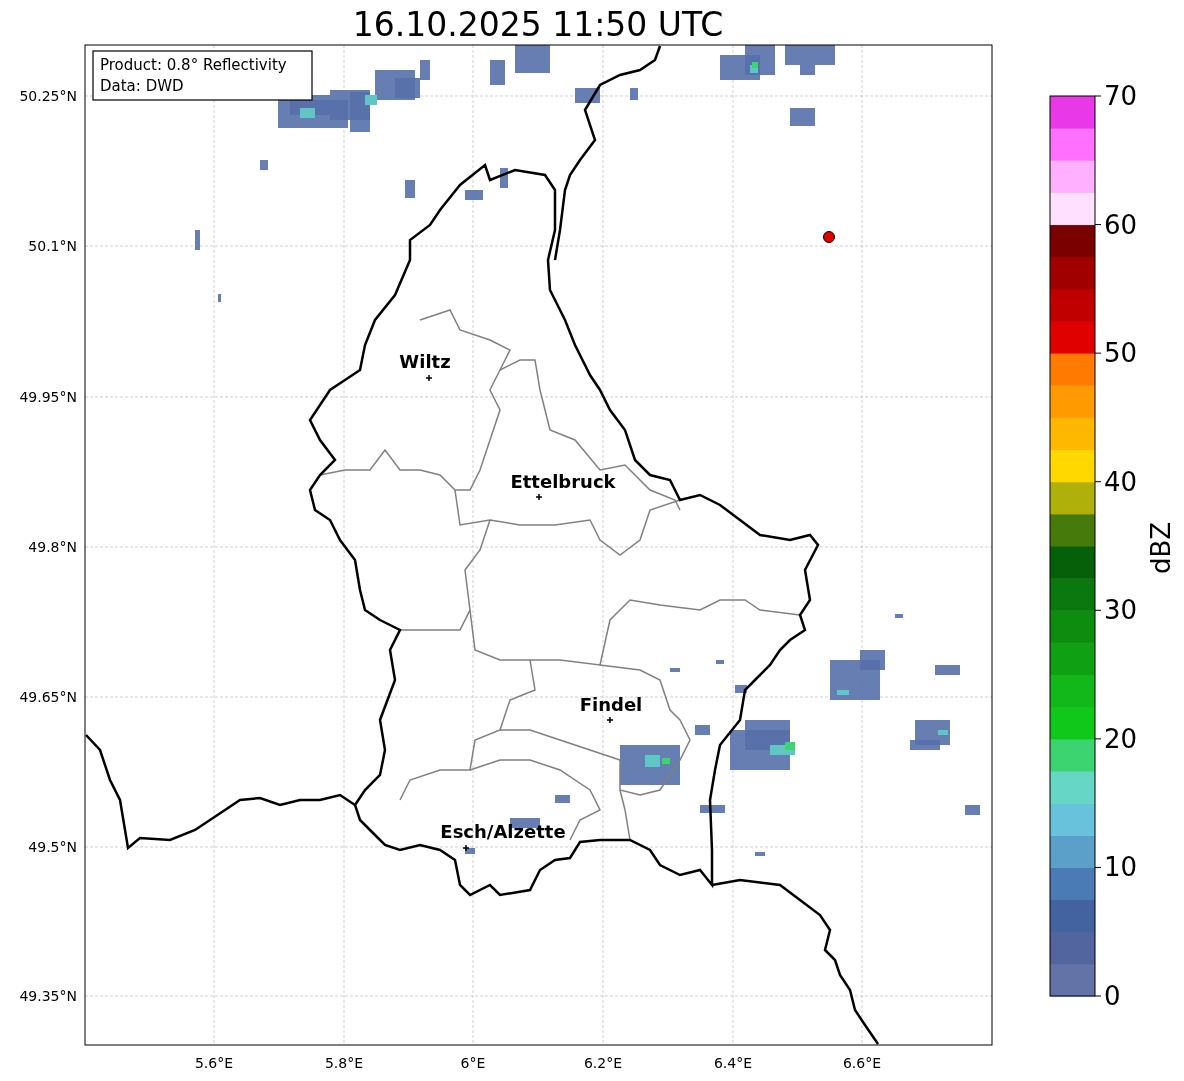 This screenshot has height=1081, width=1184. I want to click on colorbar-tick-label: 20, so click(1121, 738).